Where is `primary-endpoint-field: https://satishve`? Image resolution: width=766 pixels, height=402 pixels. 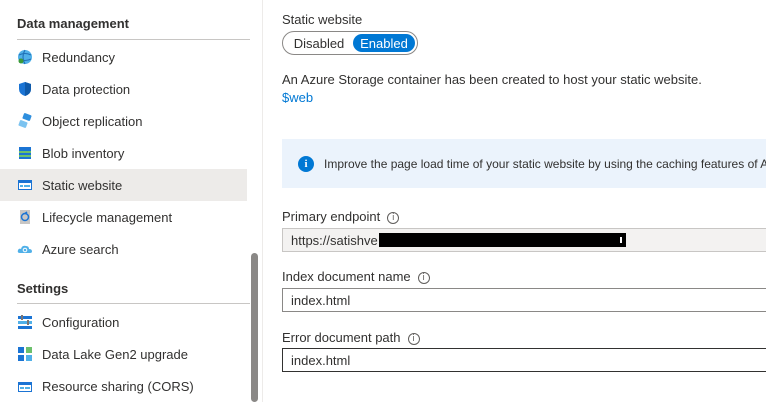 primary-endpoint-field: https://satishve is located at coordinates (524, 240).